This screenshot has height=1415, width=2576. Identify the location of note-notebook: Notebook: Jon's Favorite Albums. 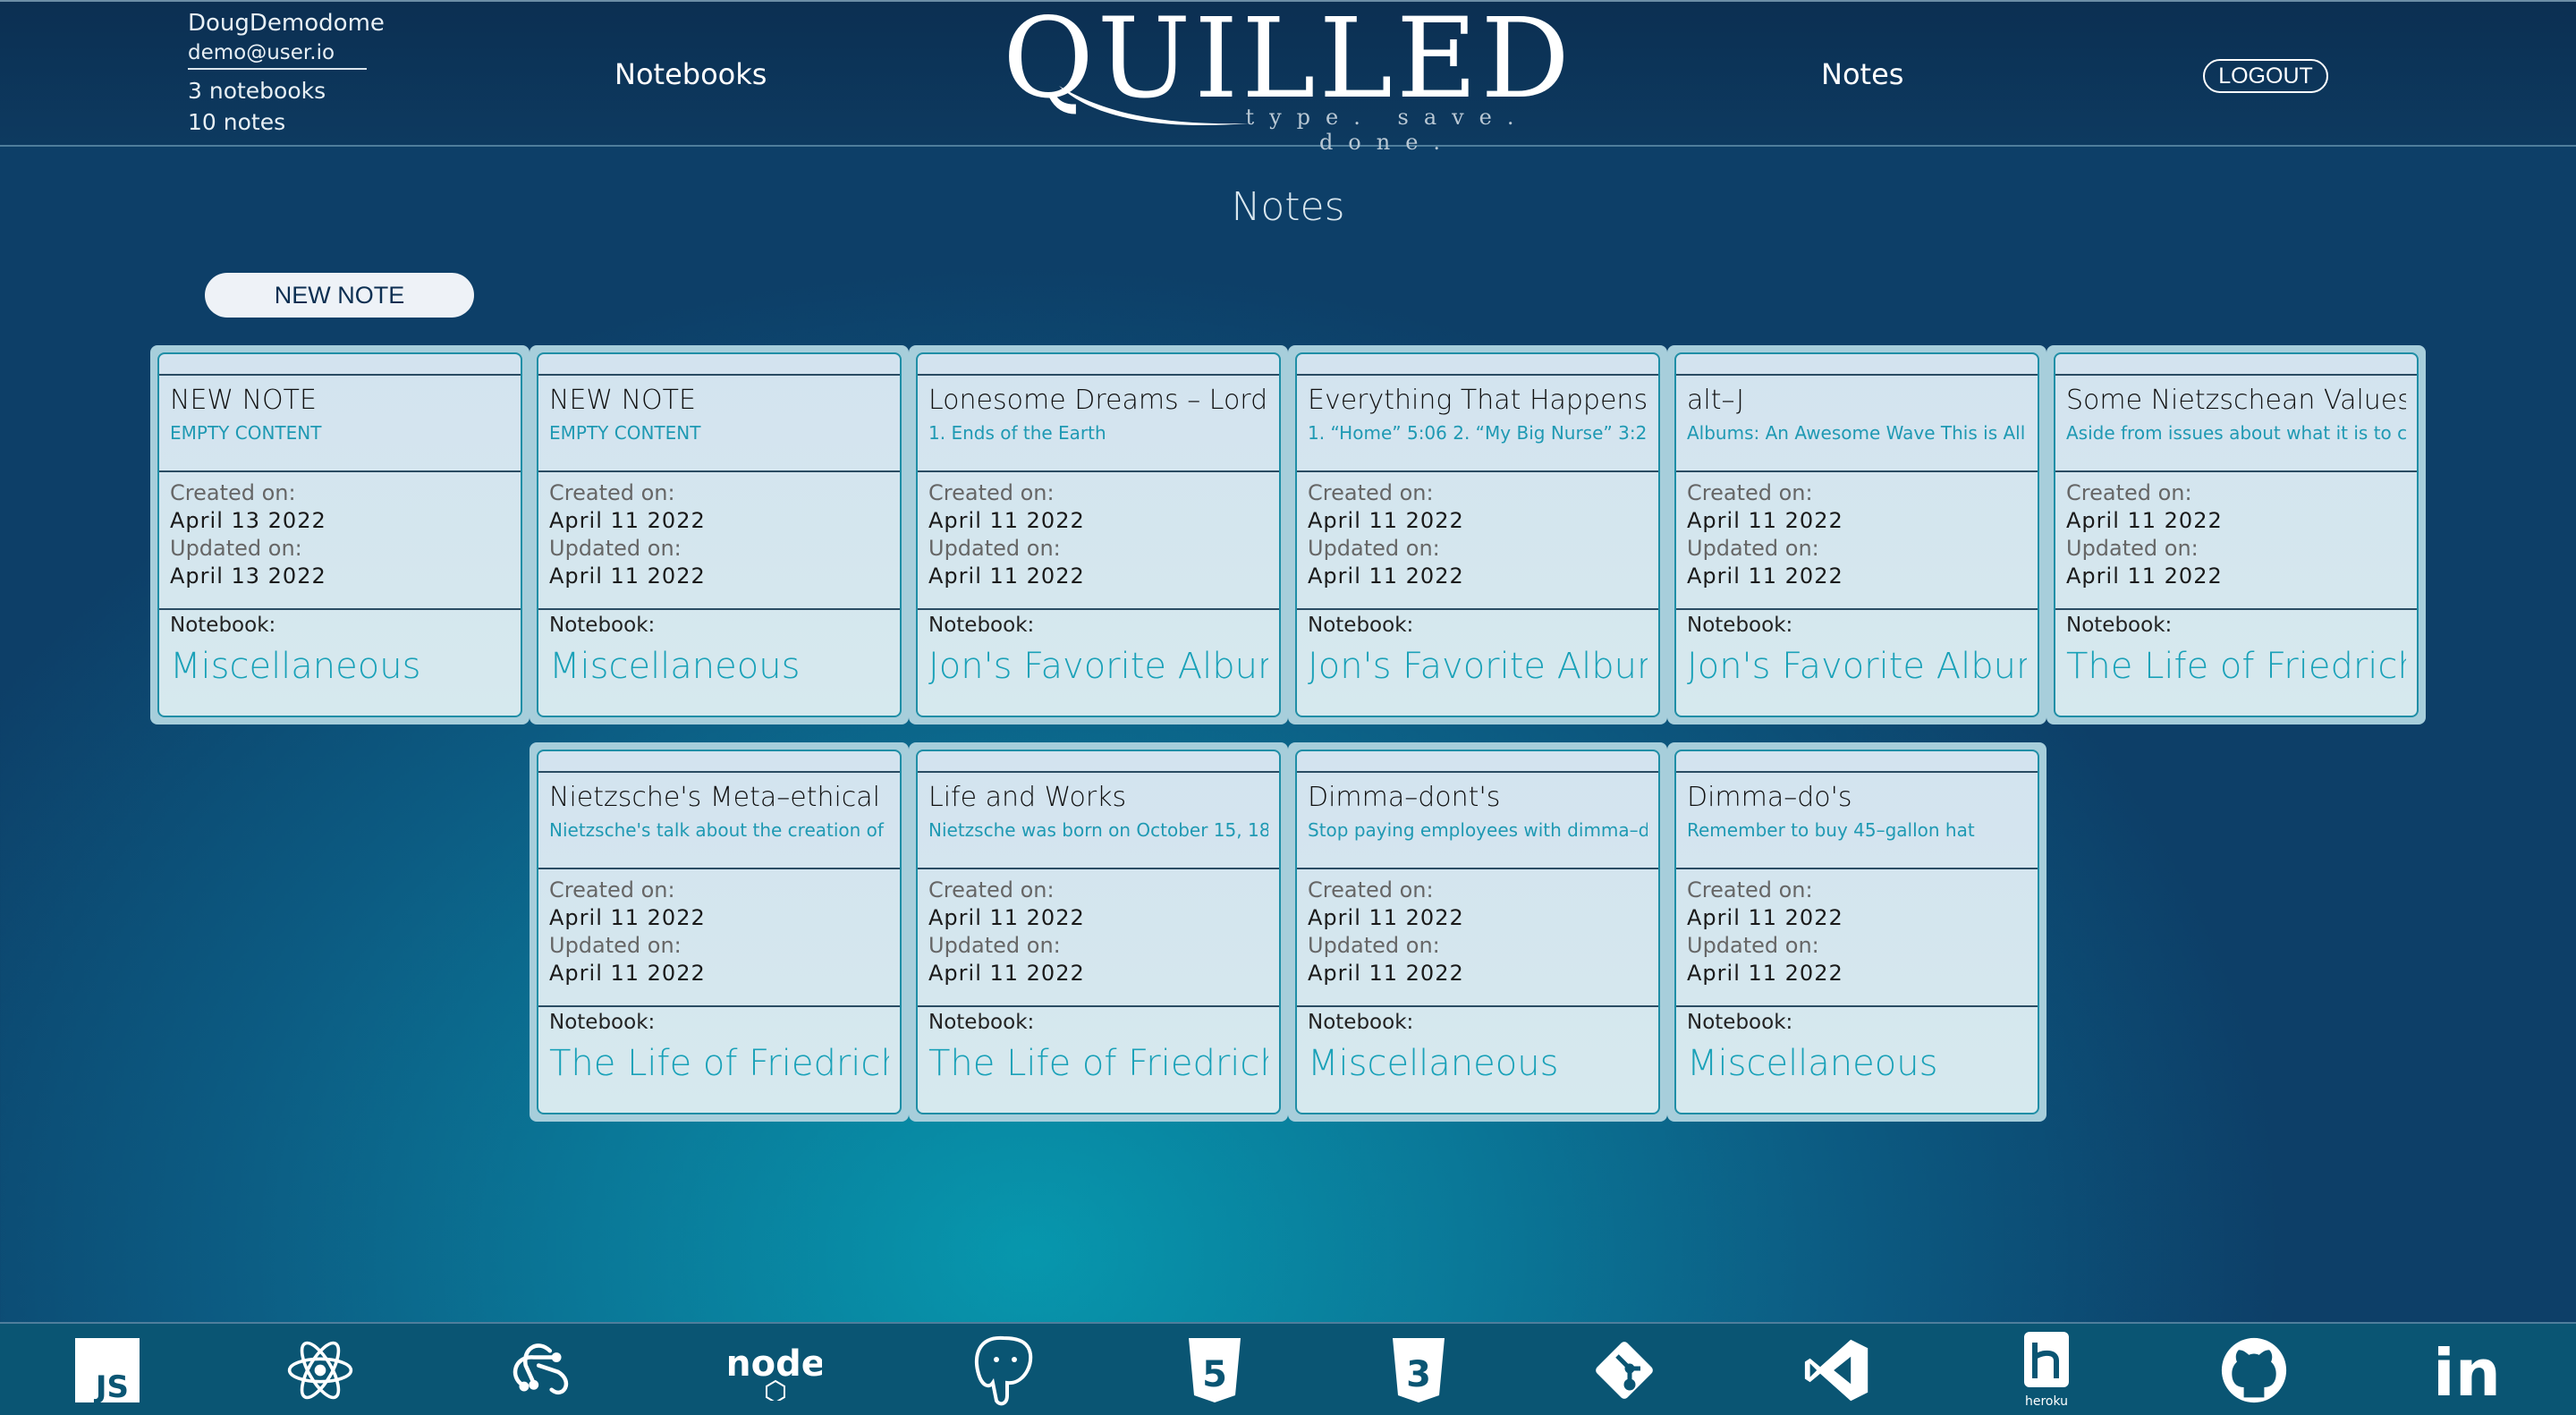
(1857, 652).